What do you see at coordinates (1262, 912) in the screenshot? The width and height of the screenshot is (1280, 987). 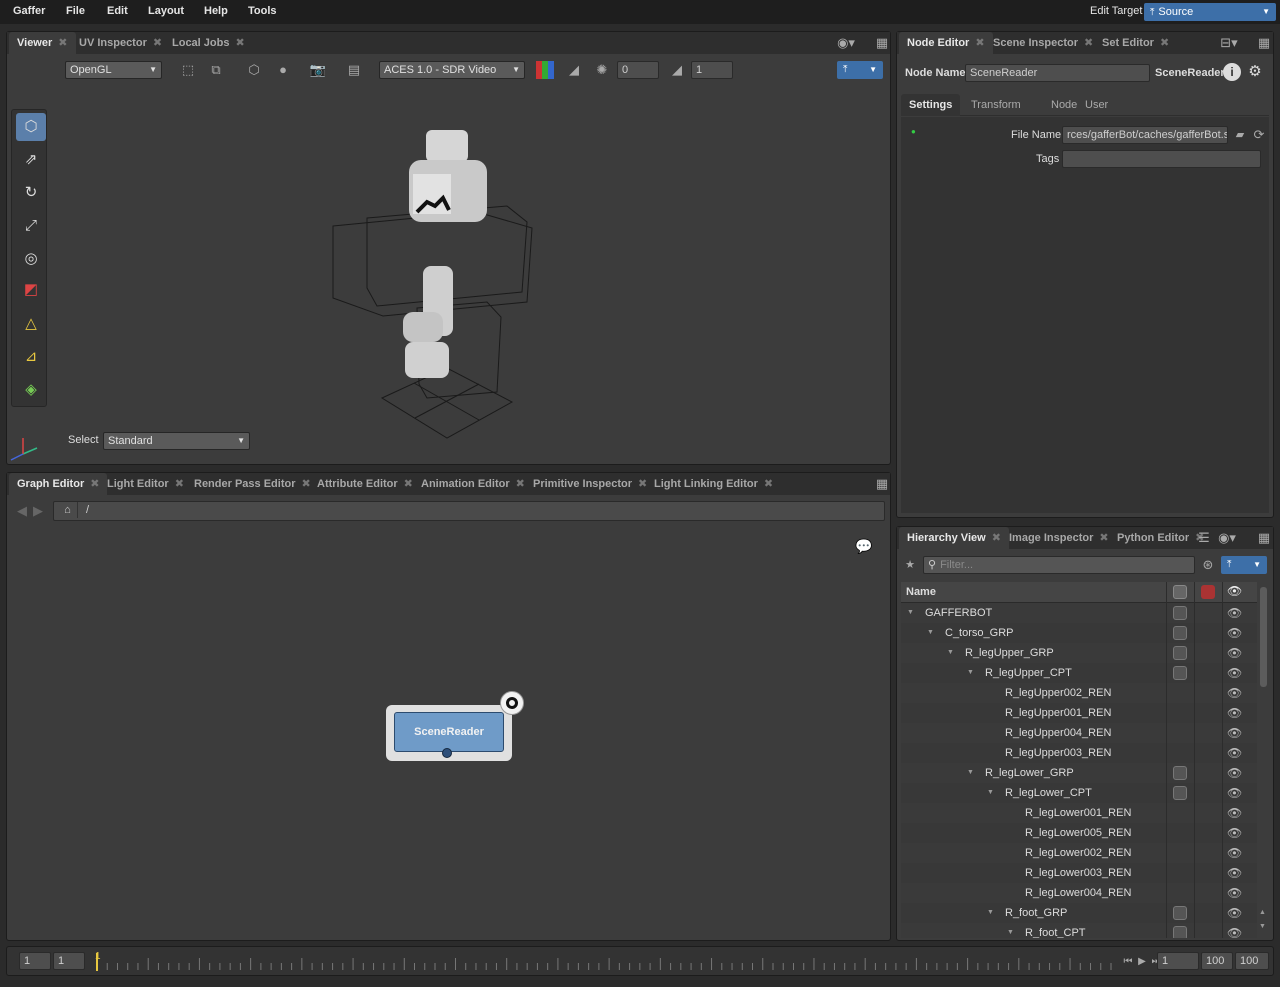 I see `scroll-up-icon: ▲` at bounding box center [1262, 912].